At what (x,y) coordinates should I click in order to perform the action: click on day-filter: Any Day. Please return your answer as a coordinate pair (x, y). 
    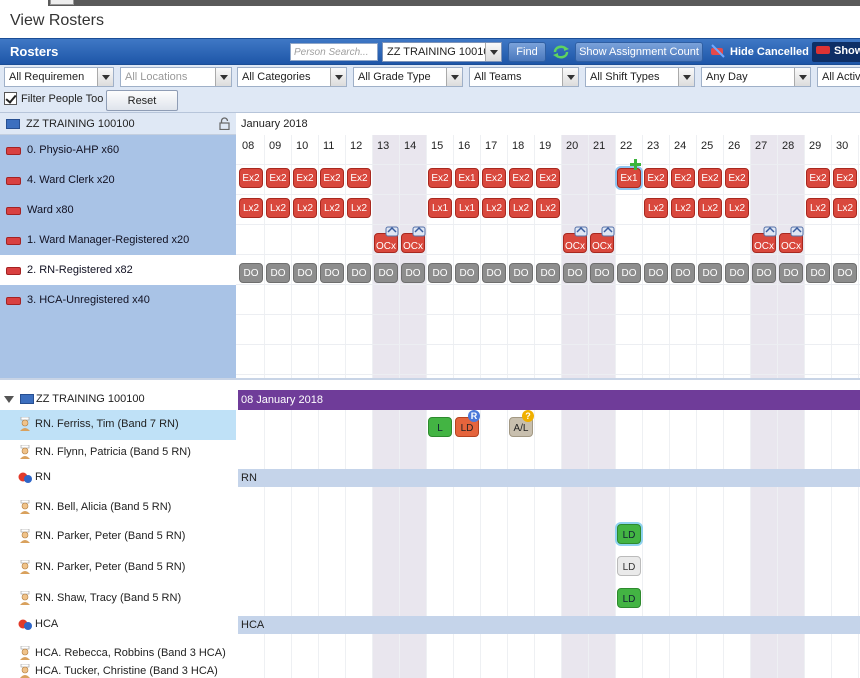
    Looking at the image, I should click on (756, 77).